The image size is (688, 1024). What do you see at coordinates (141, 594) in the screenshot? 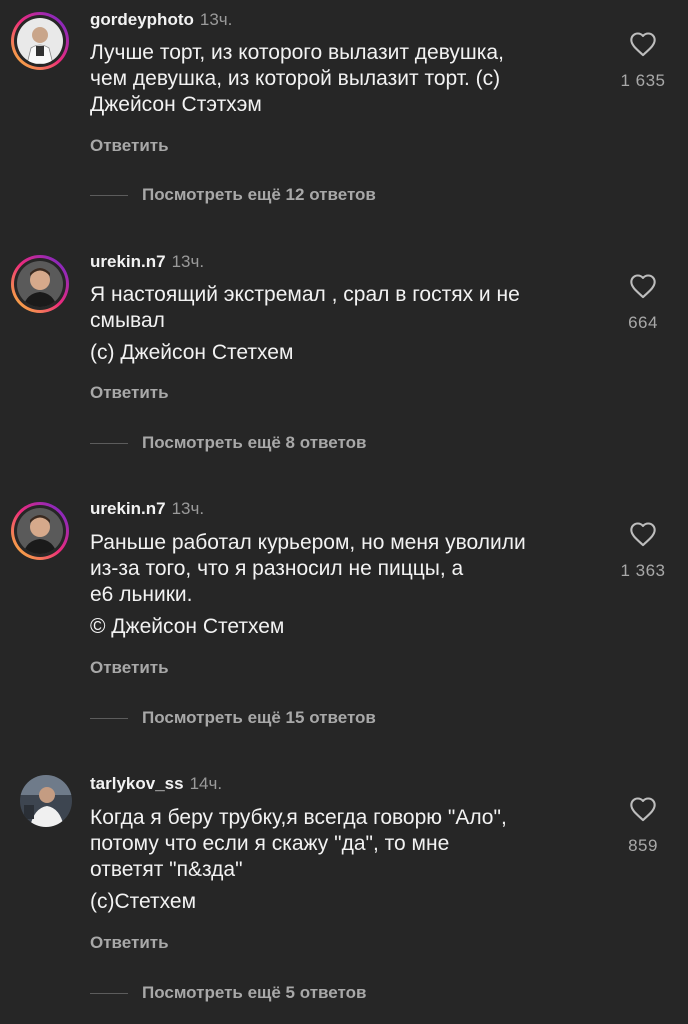
I see `comment-line: е6 льники.` at bounding box center [141, 594].